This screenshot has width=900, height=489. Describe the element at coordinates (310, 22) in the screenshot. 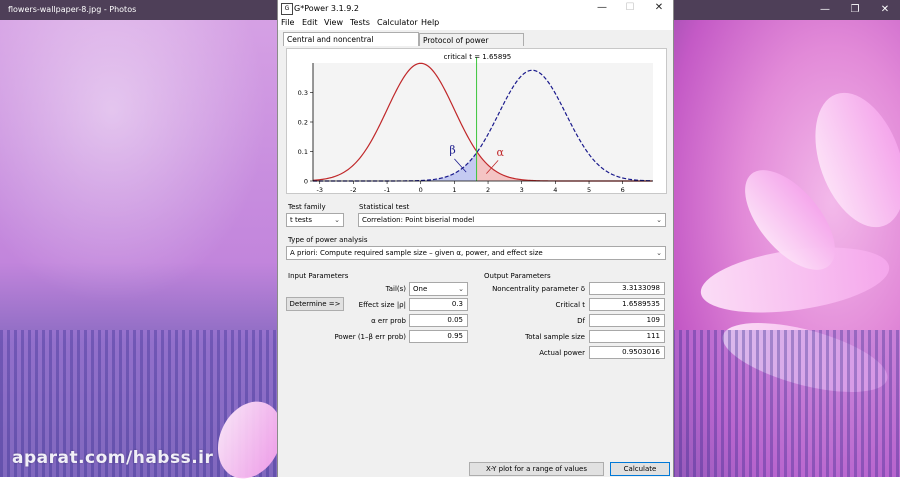

I see `menu-edit: Edit` at that location.